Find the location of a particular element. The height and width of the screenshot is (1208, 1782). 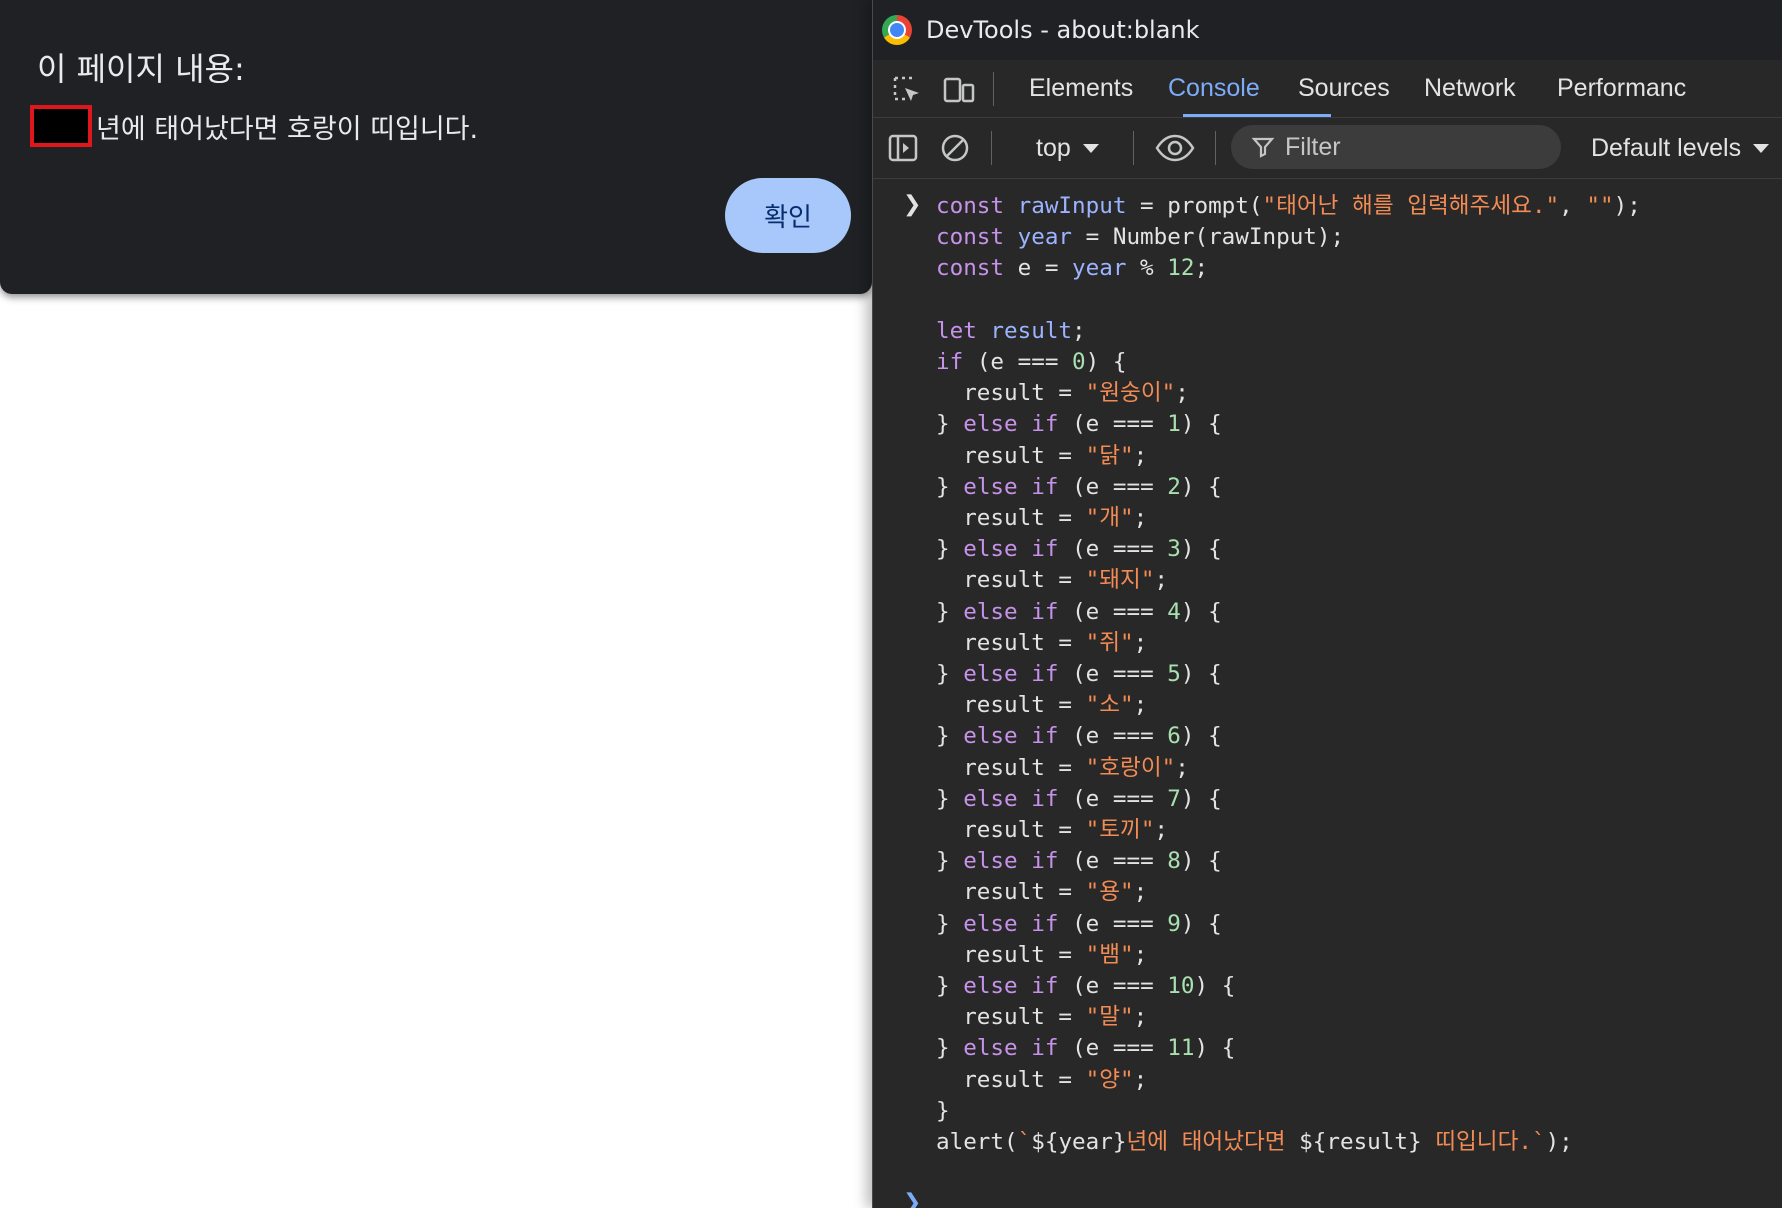

tab-performance: Performanc is located at coordinates (1621, 88).